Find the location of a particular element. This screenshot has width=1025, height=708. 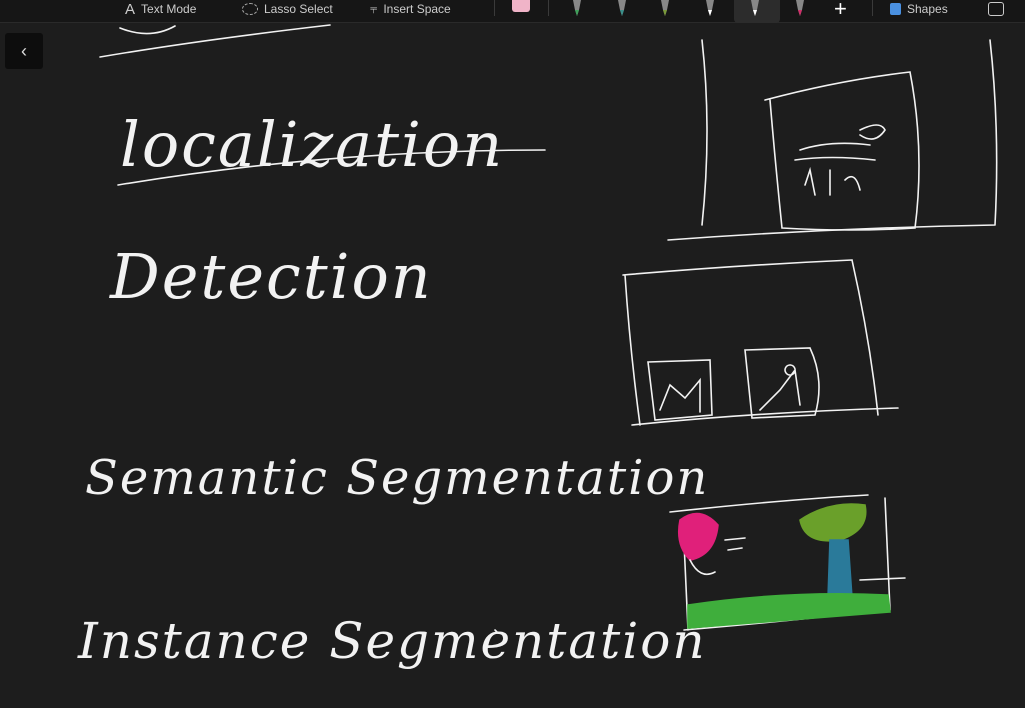

handwritten-localization: localization is located at coordinates (312, 144).